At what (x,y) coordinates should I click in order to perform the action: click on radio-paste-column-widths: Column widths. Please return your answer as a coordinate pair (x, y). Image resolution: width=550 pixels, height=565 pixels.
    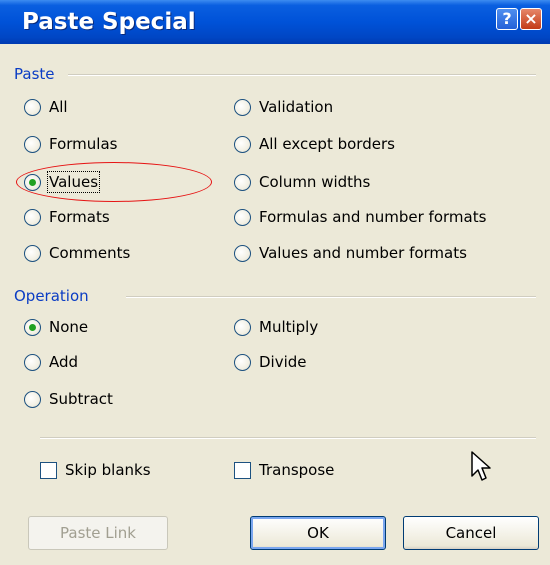
    Looking at the image, I should click on (302, 182).